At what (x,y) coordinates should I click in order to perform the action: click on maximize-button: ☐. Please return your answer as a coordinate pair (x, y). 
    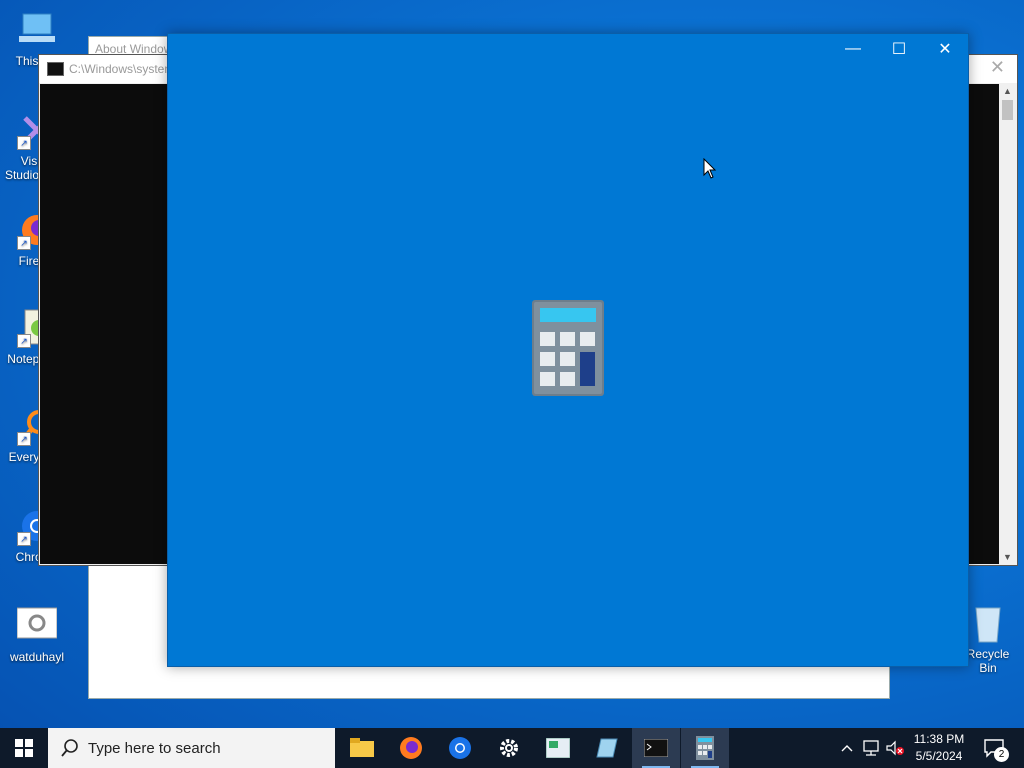
    Looking at the image, I should click on (899, 49).